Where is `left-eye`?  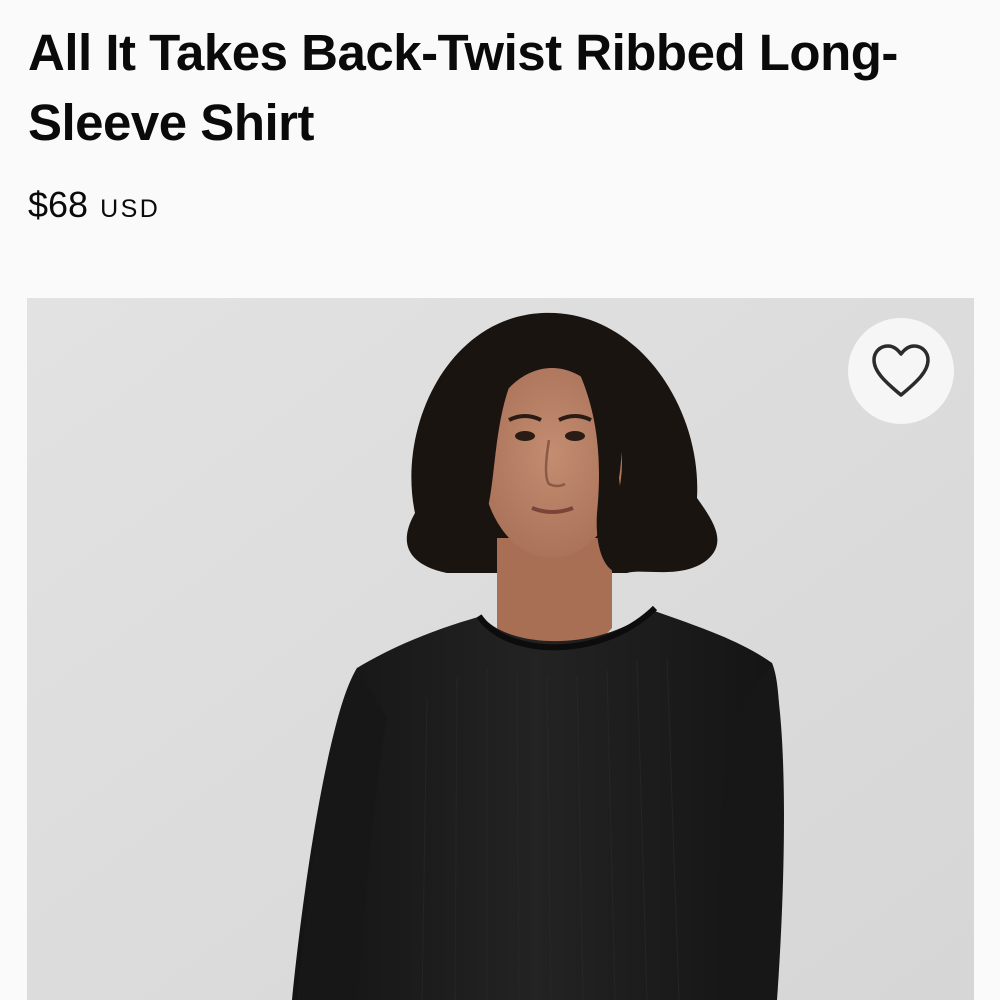 left-eye is located at coordinates (525, 436).